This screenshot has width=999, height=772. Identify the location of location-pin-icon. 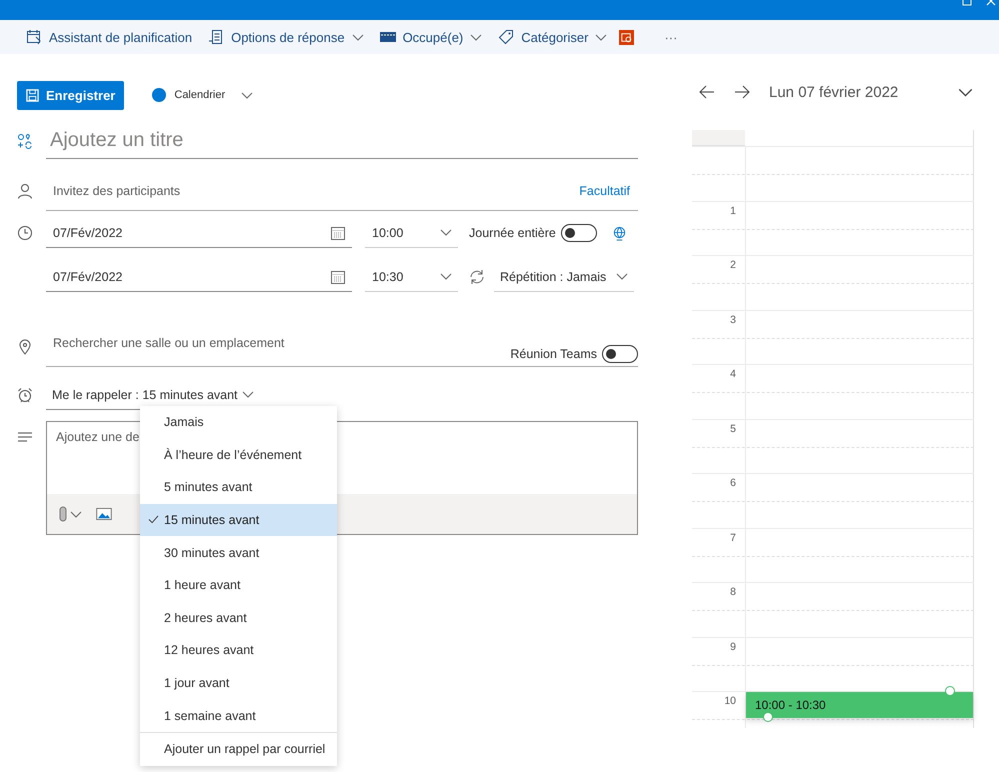
(25, 347).